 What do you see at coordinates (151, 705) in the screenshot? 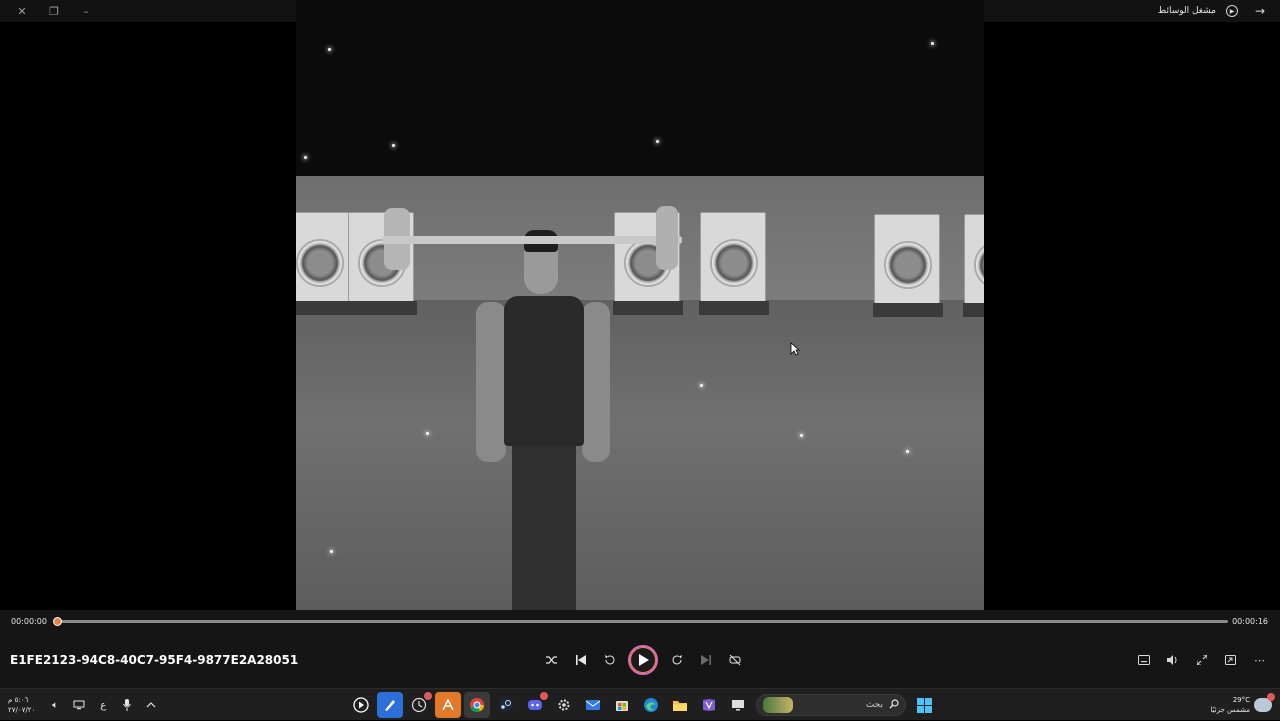
I see `chevron-up-icon` at bounding box center [151, 705].